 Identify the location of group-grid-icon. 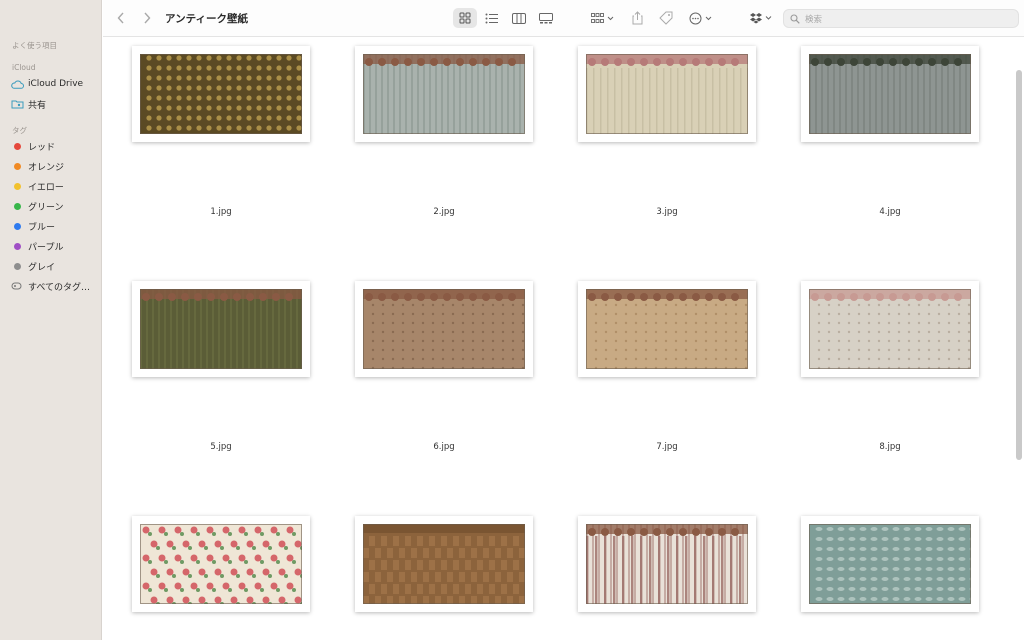
(602, 17).